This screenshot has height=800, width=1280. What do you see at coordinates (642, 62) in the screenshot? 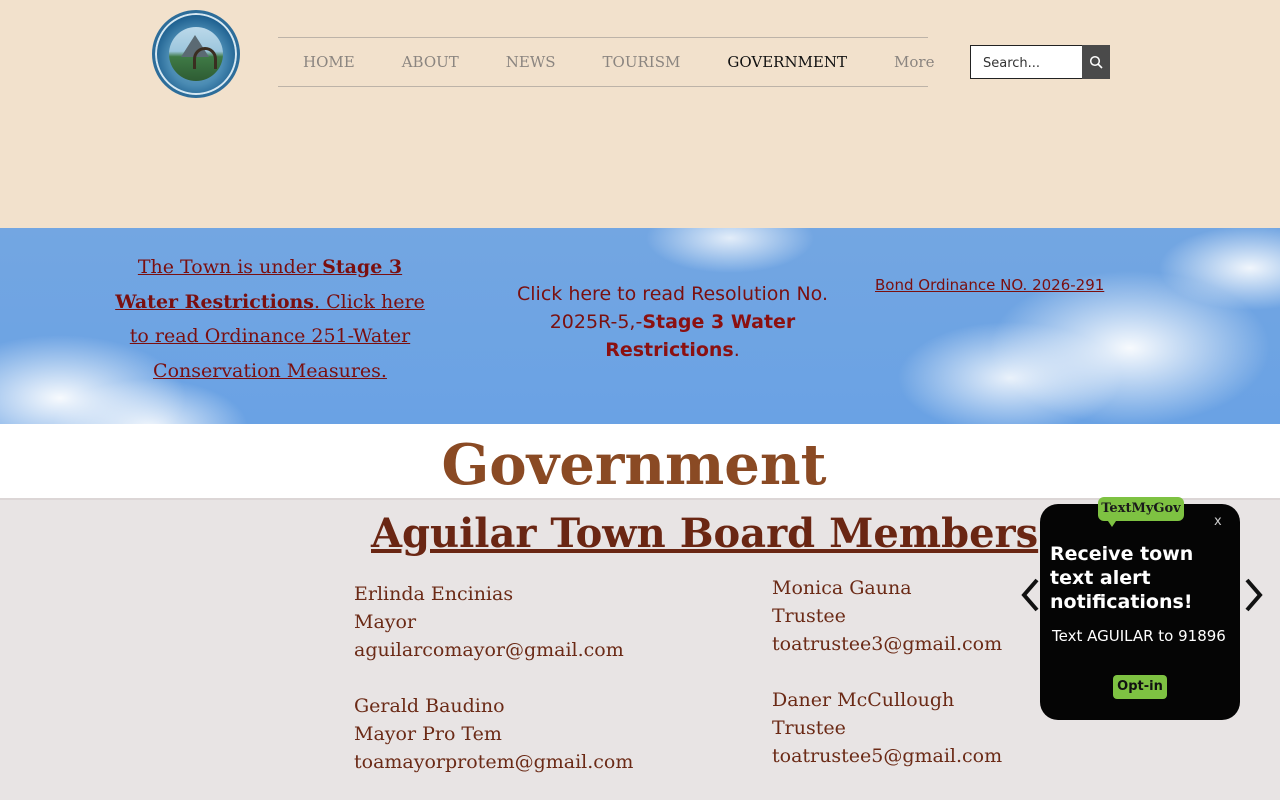
I see `nav-tourism: TOURISM` at bounding box center [642, 62].